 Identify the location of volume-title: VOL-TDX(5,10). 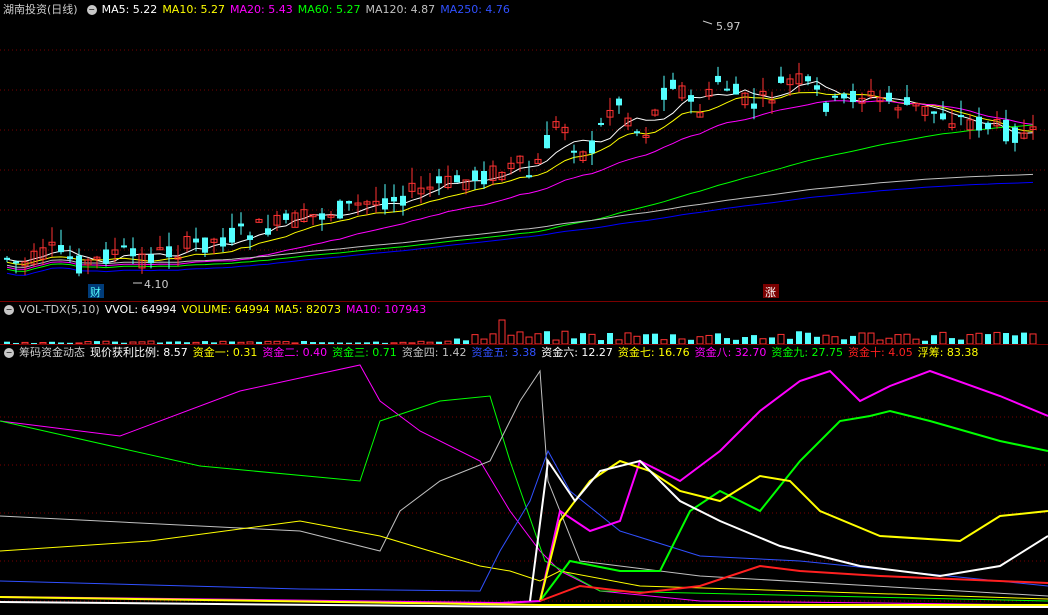
(59, 309).